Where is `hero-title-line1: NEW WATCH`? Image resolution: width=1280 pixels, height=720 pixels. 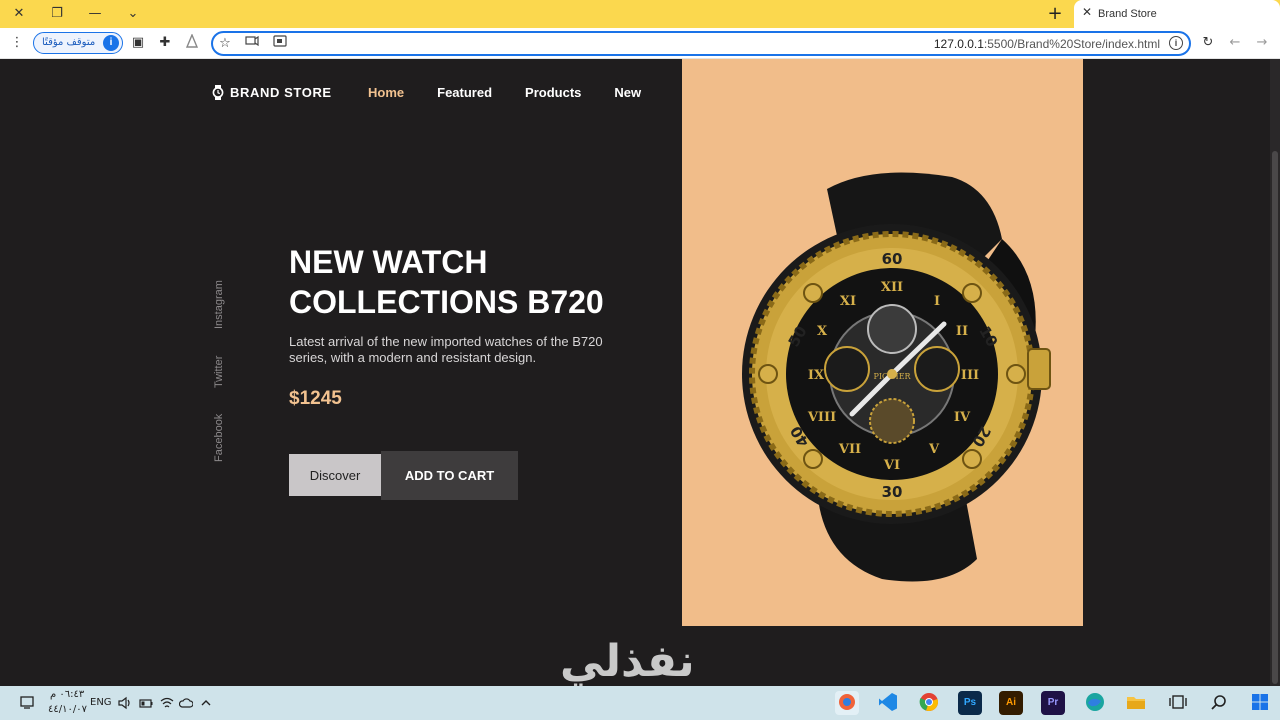 hero-title-line1: NEW WATCH is located at coordinates (388, 262).